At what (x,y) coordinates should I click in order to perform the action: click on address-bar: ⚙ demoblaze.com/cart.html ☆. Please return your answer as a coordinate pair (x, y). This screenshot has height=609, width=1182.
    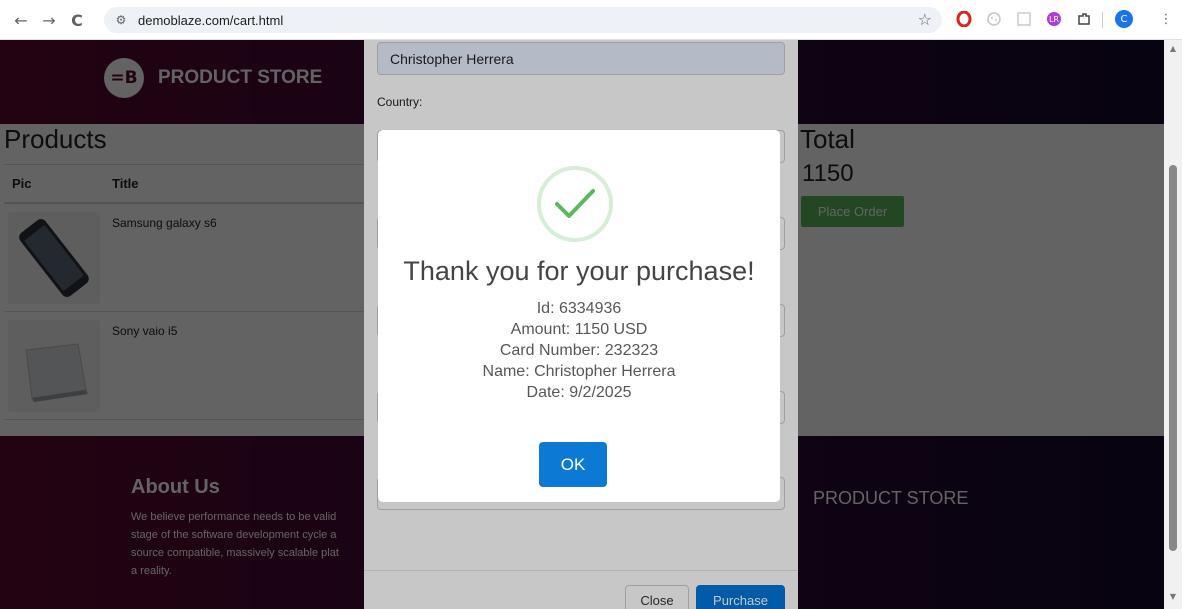
    Looking at the image, I should click on (523, 20).